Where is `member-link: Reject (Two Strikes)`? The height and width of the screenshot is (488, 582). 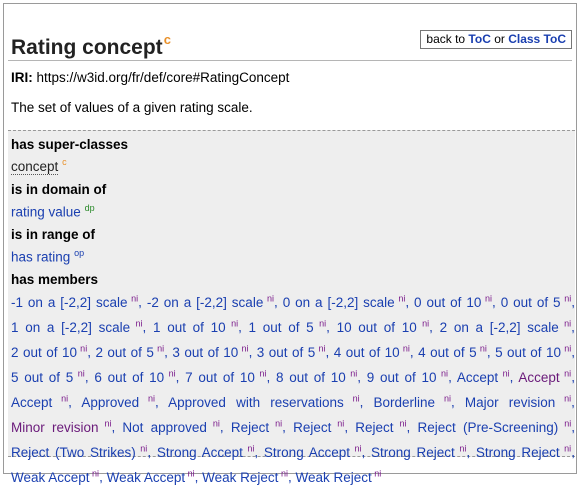 member-link: Reject (Two Strikes) is located at coordinates (73, 452).